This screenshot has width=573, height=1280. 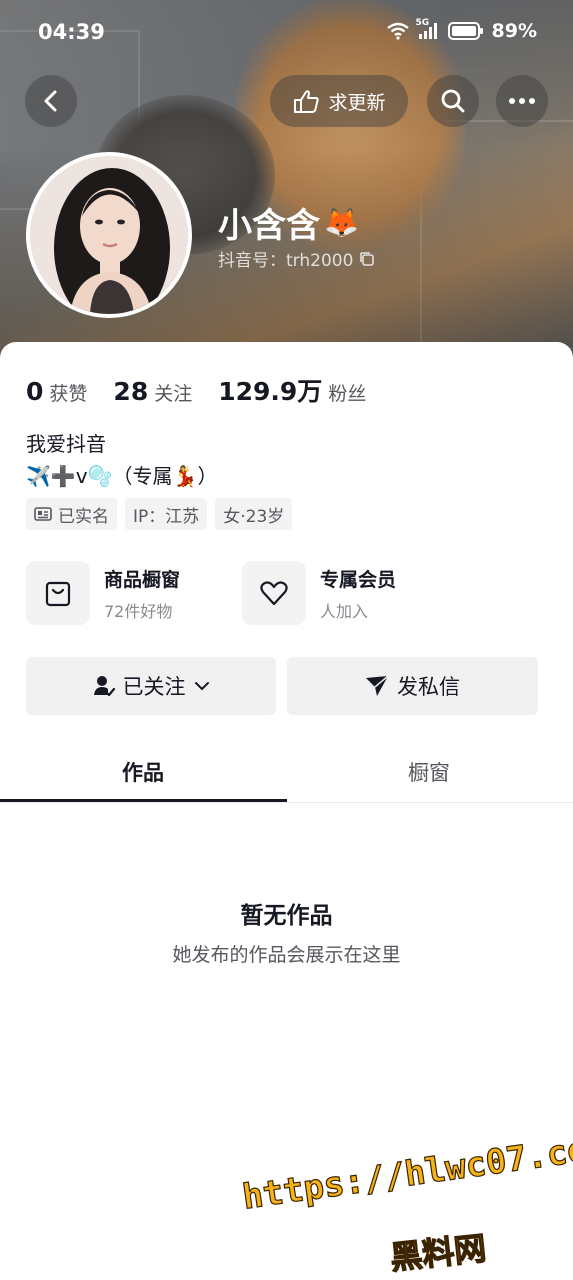 I want to click on heart-icon, so click(x=274, y=593).